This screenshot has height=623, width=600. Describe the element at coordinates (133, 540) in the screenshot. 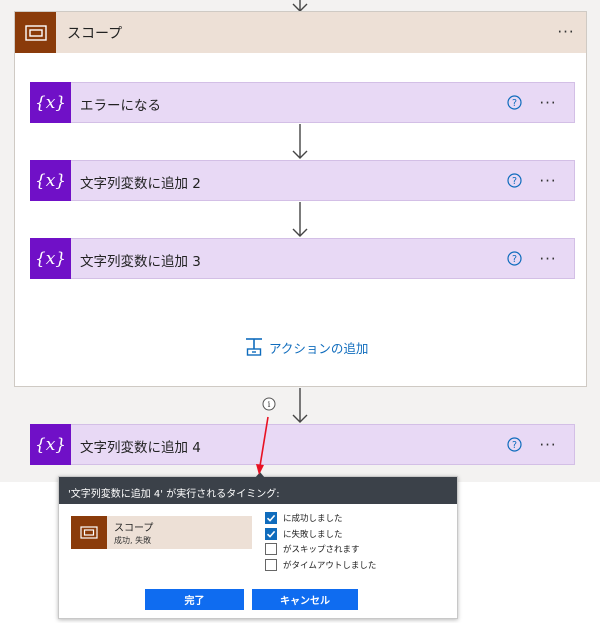

I see `run-card-subtitle: 成功, 失敗` at that location.